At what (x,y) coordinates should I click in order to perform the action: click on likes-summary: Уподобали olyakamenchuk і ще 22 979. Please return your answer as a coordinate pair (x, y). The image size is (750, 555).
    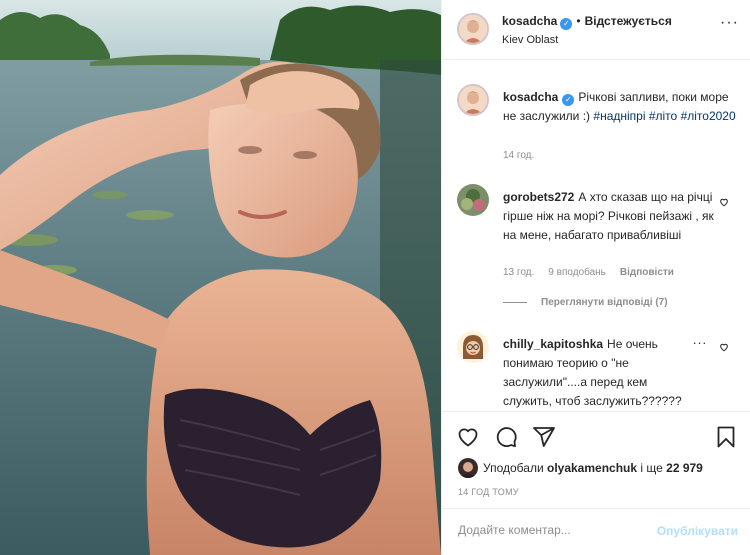
    Looking at the image, I should click on (593, 468).